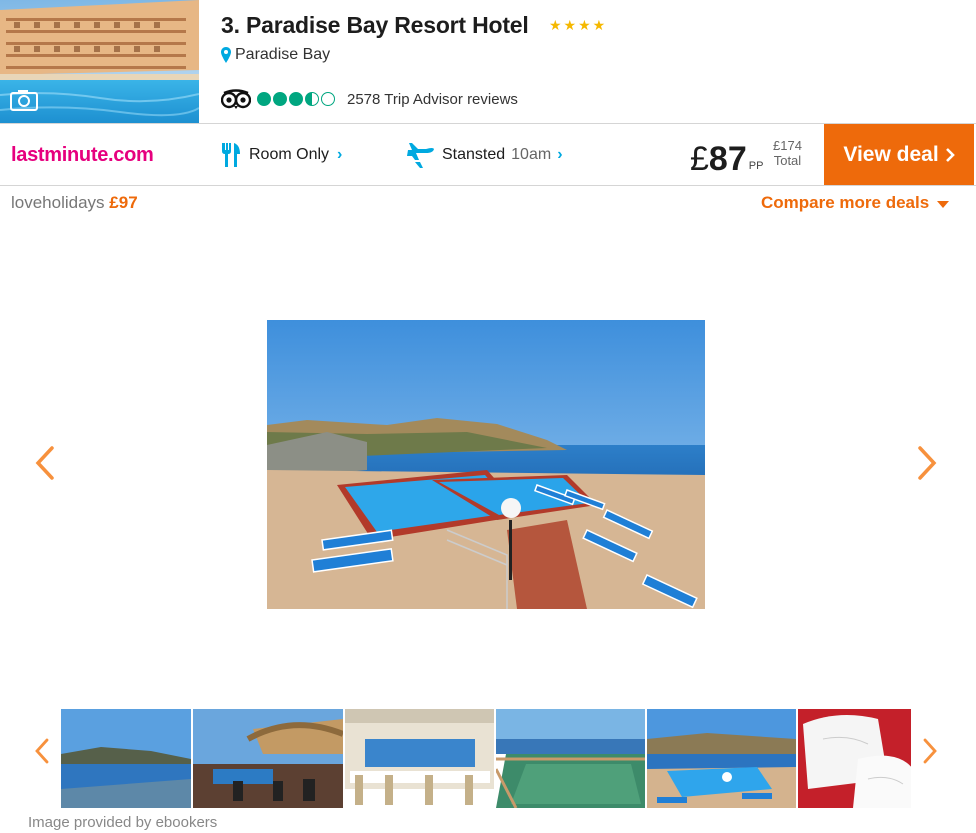  Describe the element at coordinates (787, 160) in the screenshot. I see `total-price-label: Total` at that location.